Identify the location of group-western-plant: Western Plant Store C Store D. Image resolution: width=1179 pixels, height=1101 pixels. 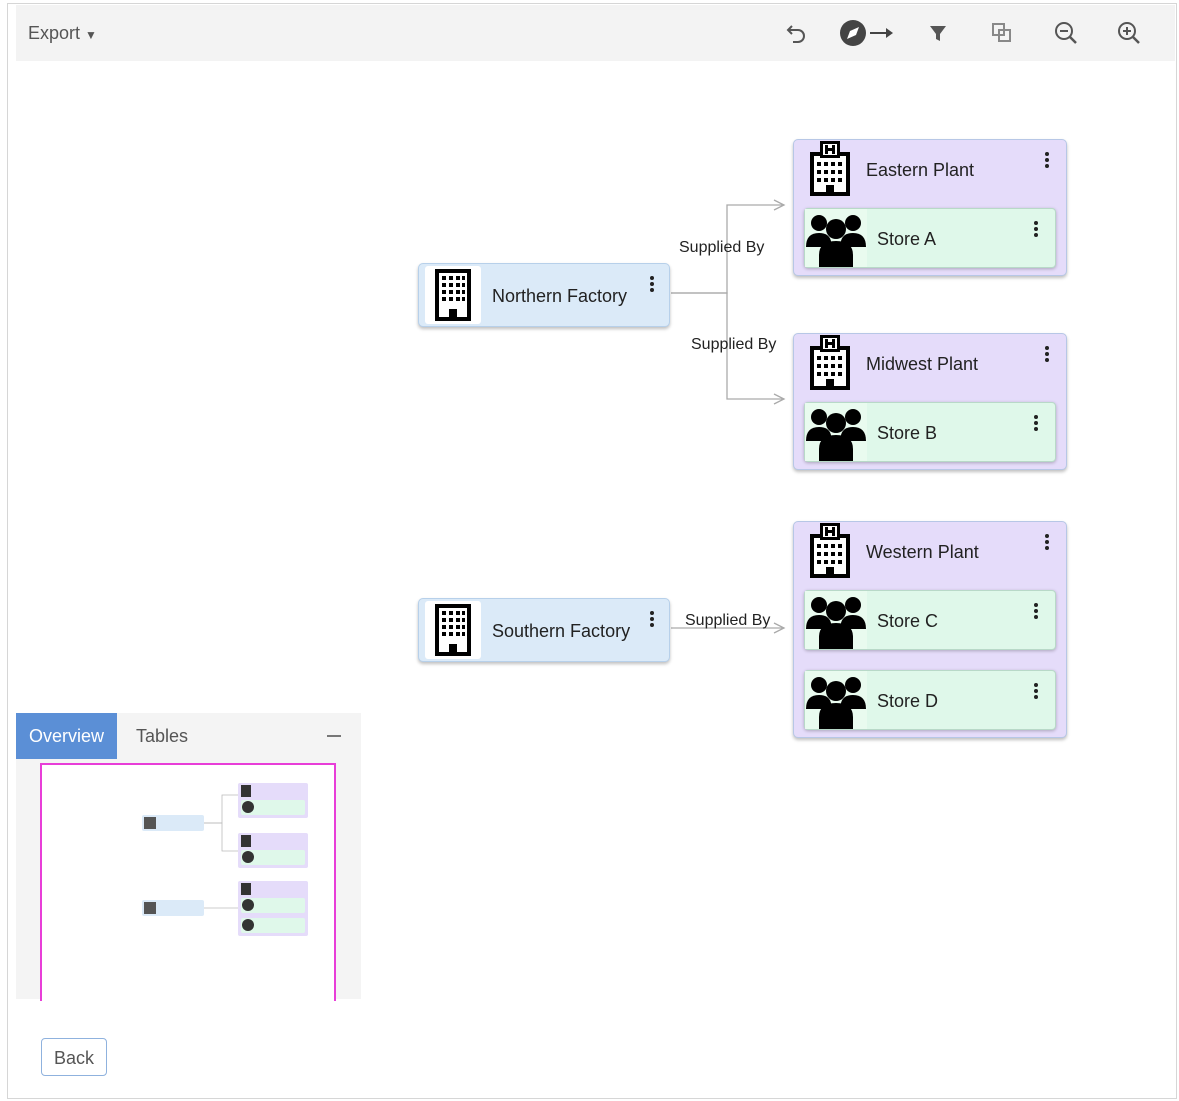
(930, 629).